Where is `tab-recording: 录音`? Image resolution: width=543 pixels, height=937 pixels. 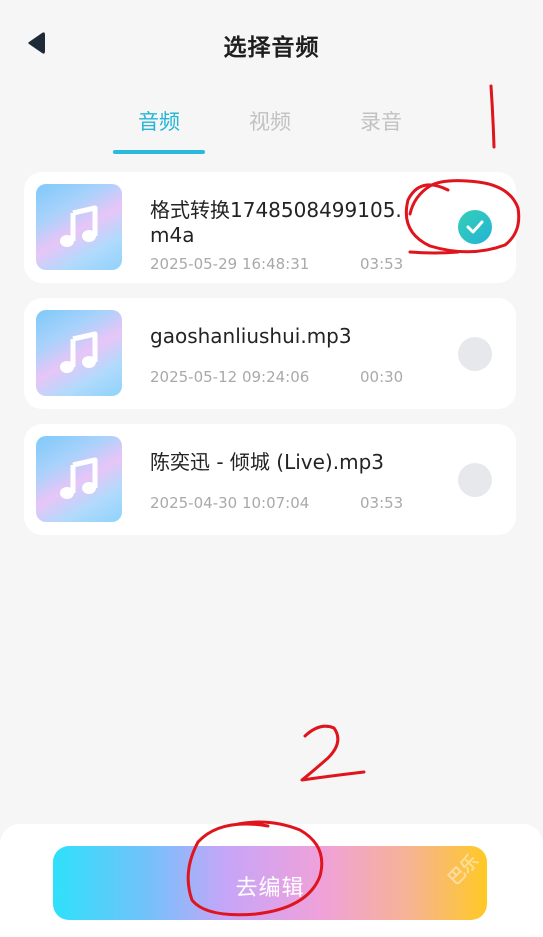
tab-recording: 录音 is located at coordinates (381, 121).